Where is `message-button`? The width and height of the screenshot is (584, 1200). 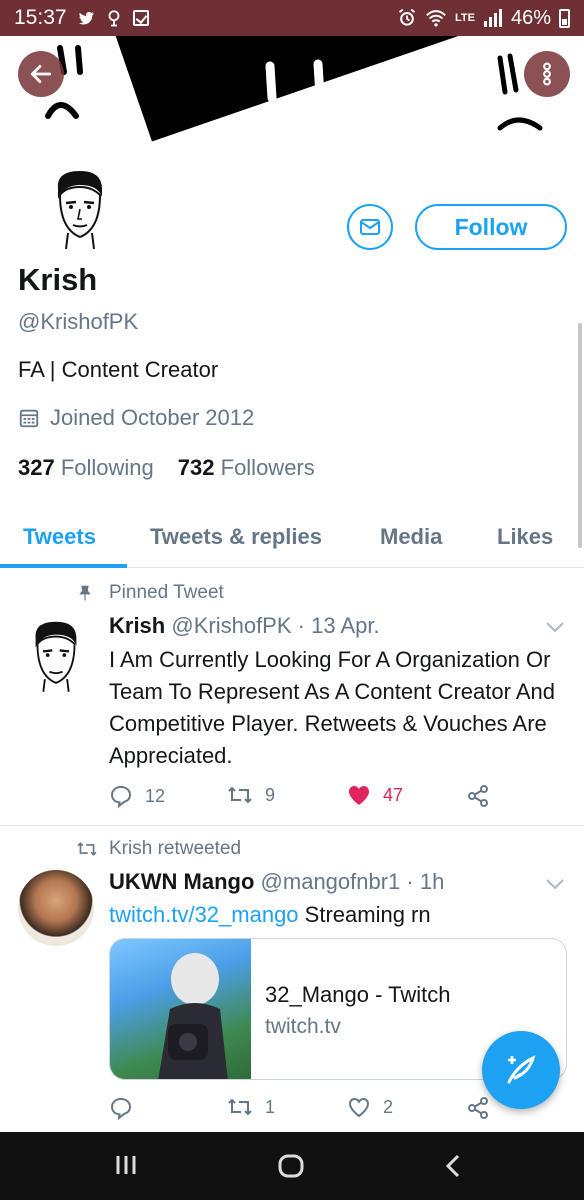 message-button is located at coordinates (370, 227).